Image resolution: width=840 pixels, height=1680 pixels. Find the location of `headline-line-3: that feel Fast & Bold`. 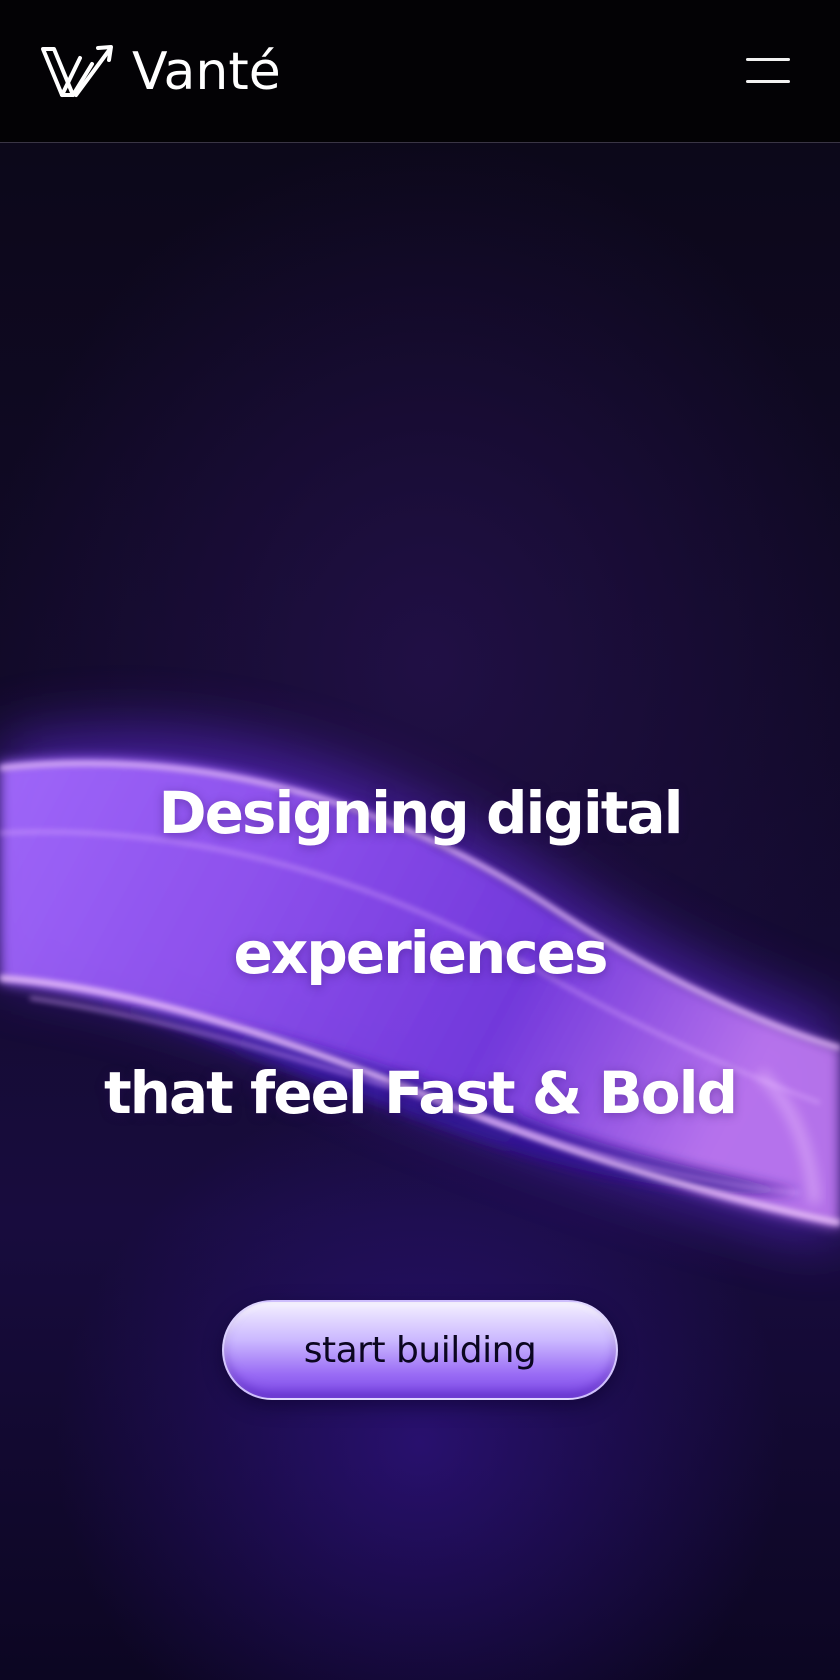

headline-line-3: that feel Fast & Bold is located at coordinates (420, 1093).